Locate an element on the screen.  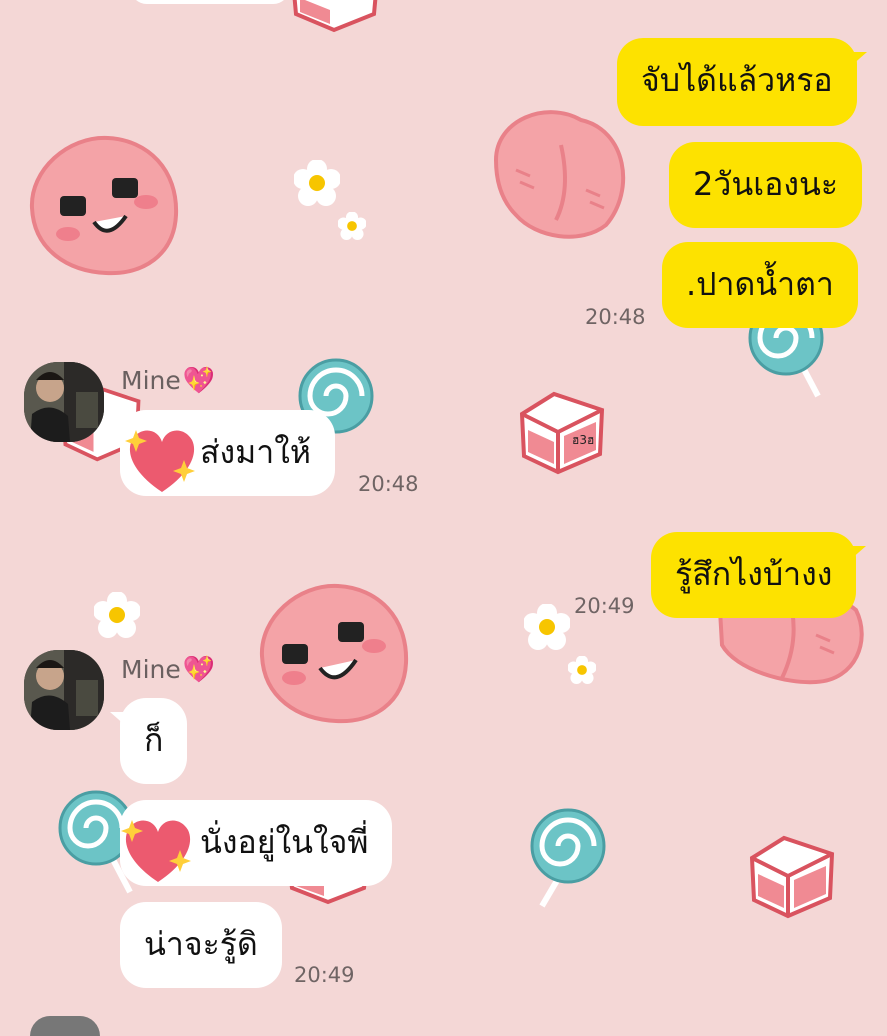
message-bubble-outgoing: 2วันเองนะ is located at coordinates (766, 185).